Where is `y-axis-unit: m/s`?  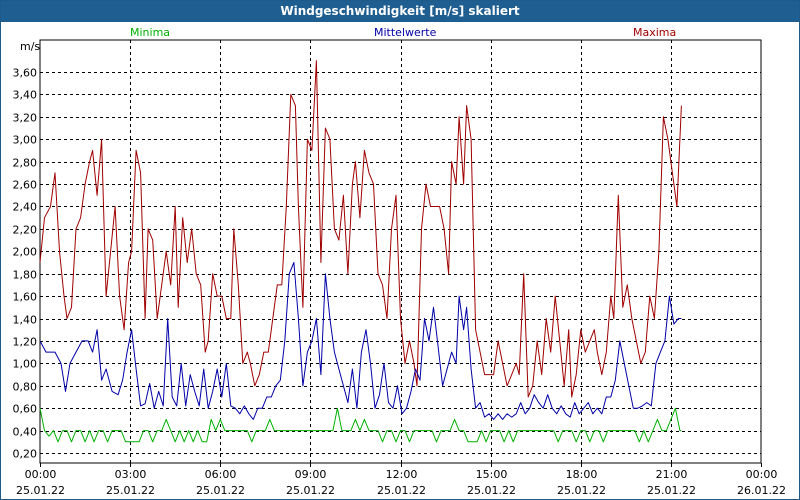
y-axis-unit: m/s is located at coordinates (30, 46).